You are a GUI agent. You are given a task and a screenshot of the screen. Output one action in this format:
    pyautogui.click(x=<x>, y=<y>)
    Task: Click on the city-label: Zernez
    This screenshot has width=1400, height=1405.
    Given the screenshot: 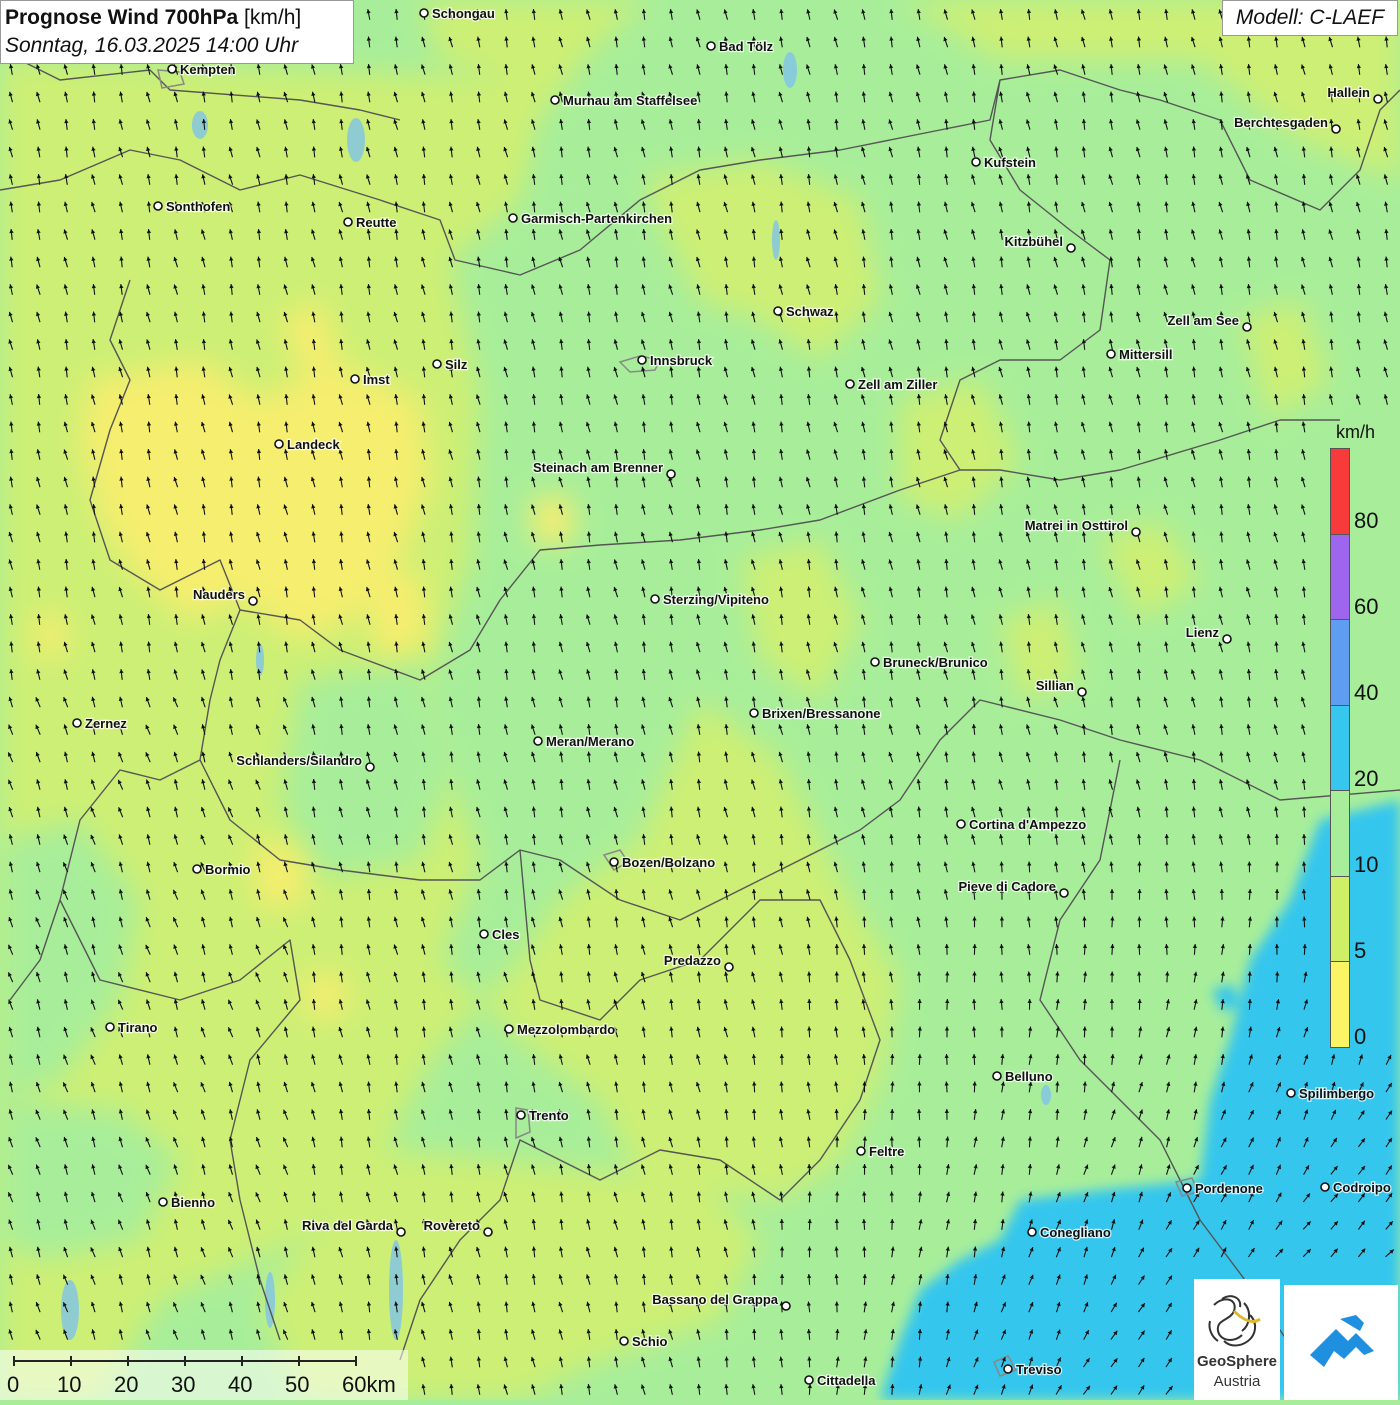 What is the action you would take?
    pyautogui.click(x=106, y=723)
    